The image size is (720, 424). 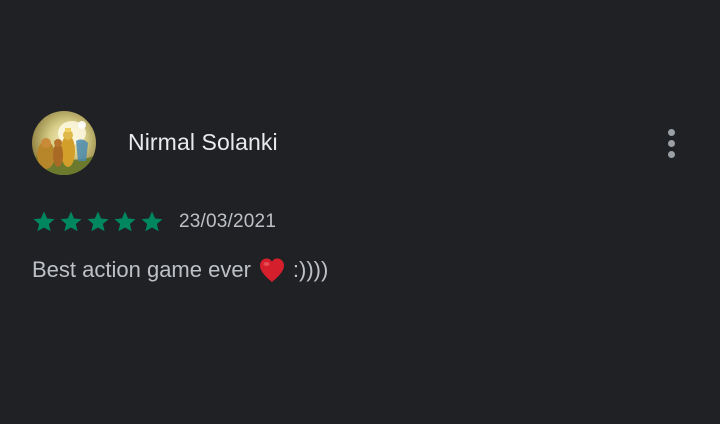 I want to click on review-text-main: Best action game ever, so click(x=141, y=269).